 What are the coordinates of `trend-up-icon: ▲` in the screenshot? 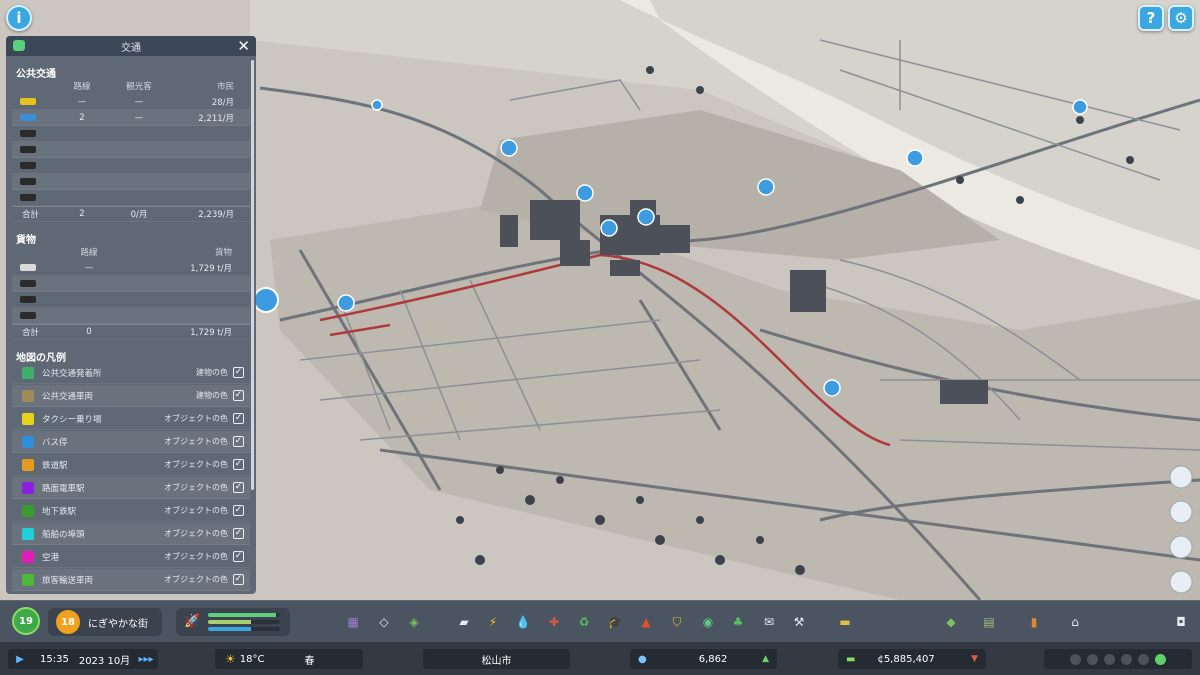 It's located at (765, 659).